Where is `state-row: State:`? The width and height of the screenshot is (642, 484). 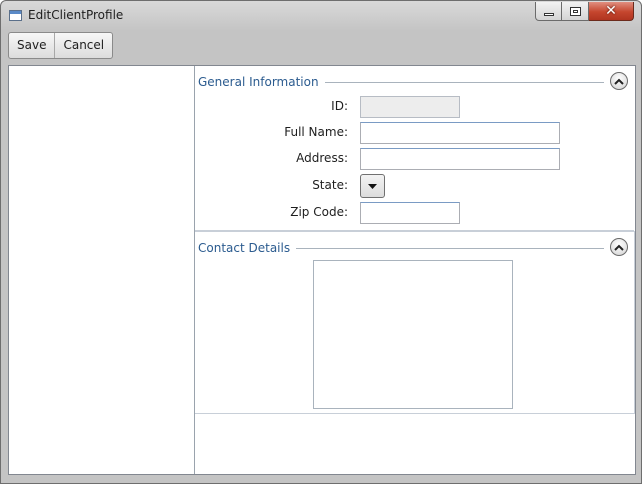 state-row: State: is located at coordinates (414, 186).